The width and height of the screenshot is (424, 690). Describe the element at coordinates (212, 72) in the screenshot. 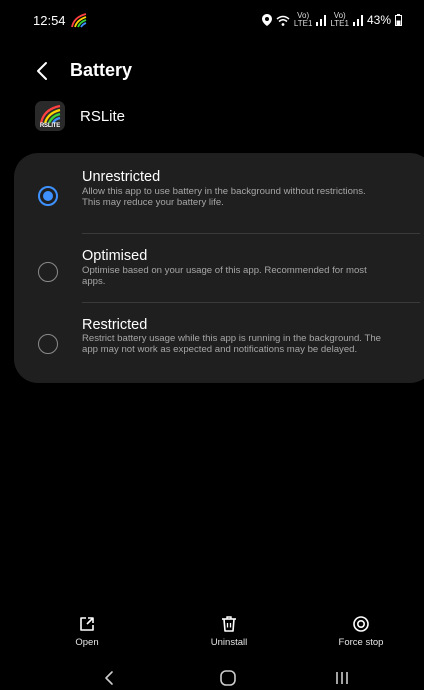

I see `header: Battery` at that location.